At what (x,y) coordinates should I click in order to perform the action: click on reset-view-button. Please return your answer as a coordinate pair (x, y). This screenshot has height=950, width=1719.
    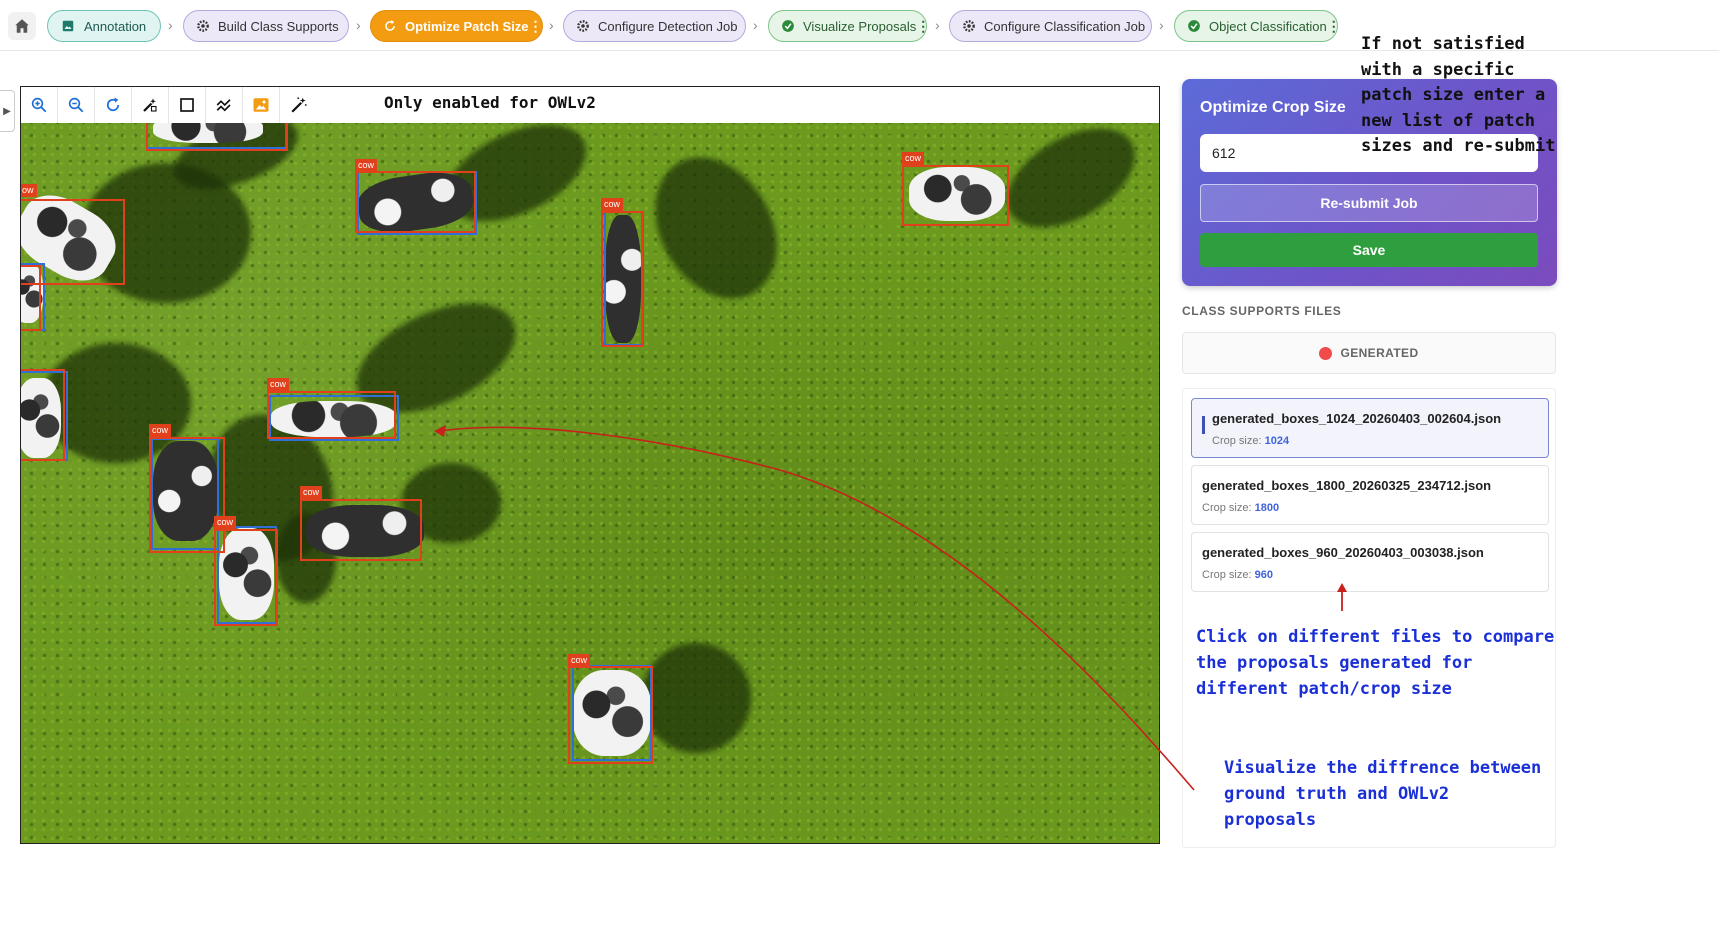
    Looking at the image, I should click on (113, 105).